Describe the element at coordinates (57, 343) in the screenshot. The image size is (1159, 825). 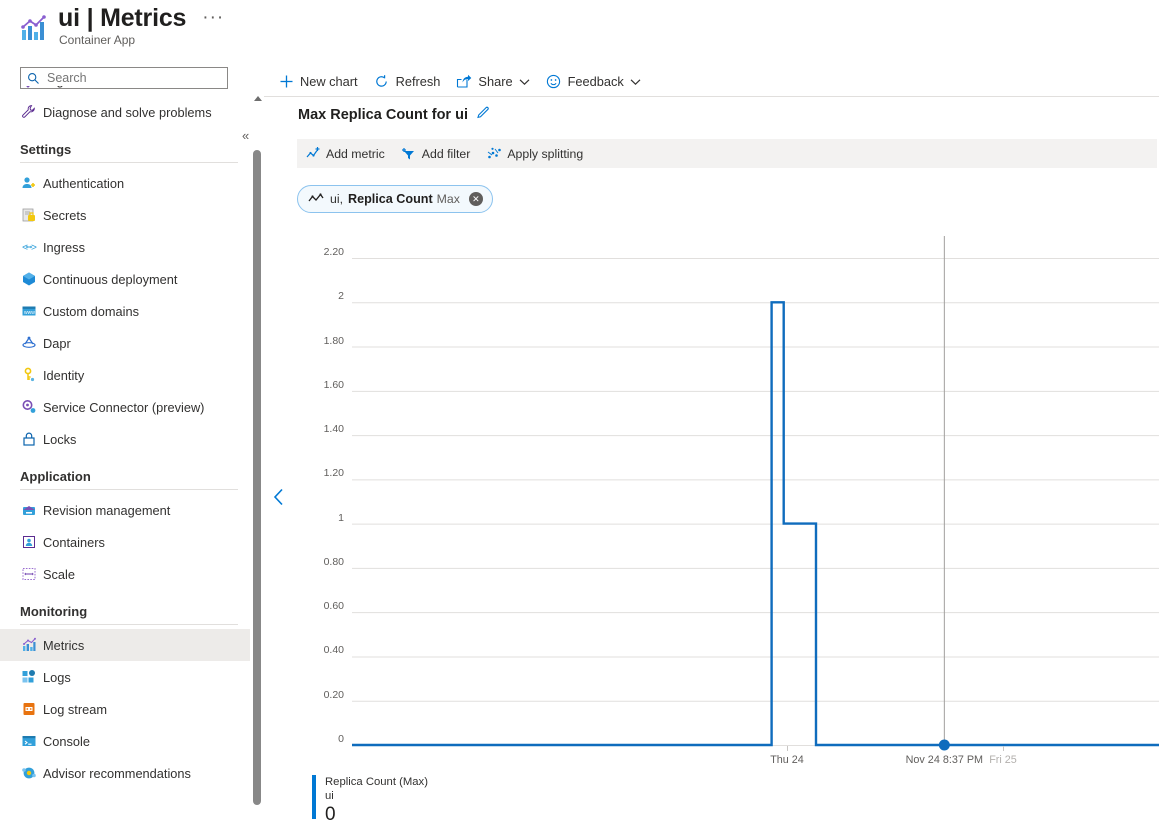
I see `sidebar-item-label: Dapr` at that location.